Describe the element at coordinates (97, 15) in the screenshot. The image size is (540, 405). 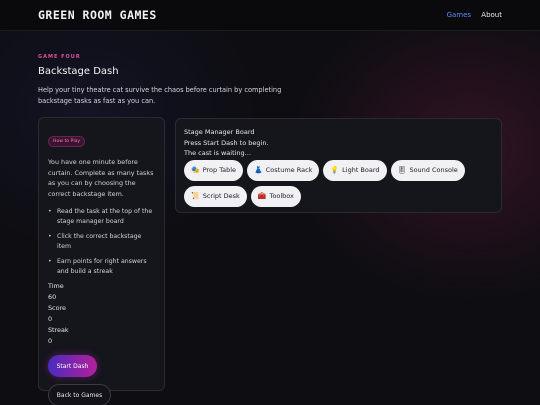
I see `brand-logo: GREEN ROOM GAMES` at that location.